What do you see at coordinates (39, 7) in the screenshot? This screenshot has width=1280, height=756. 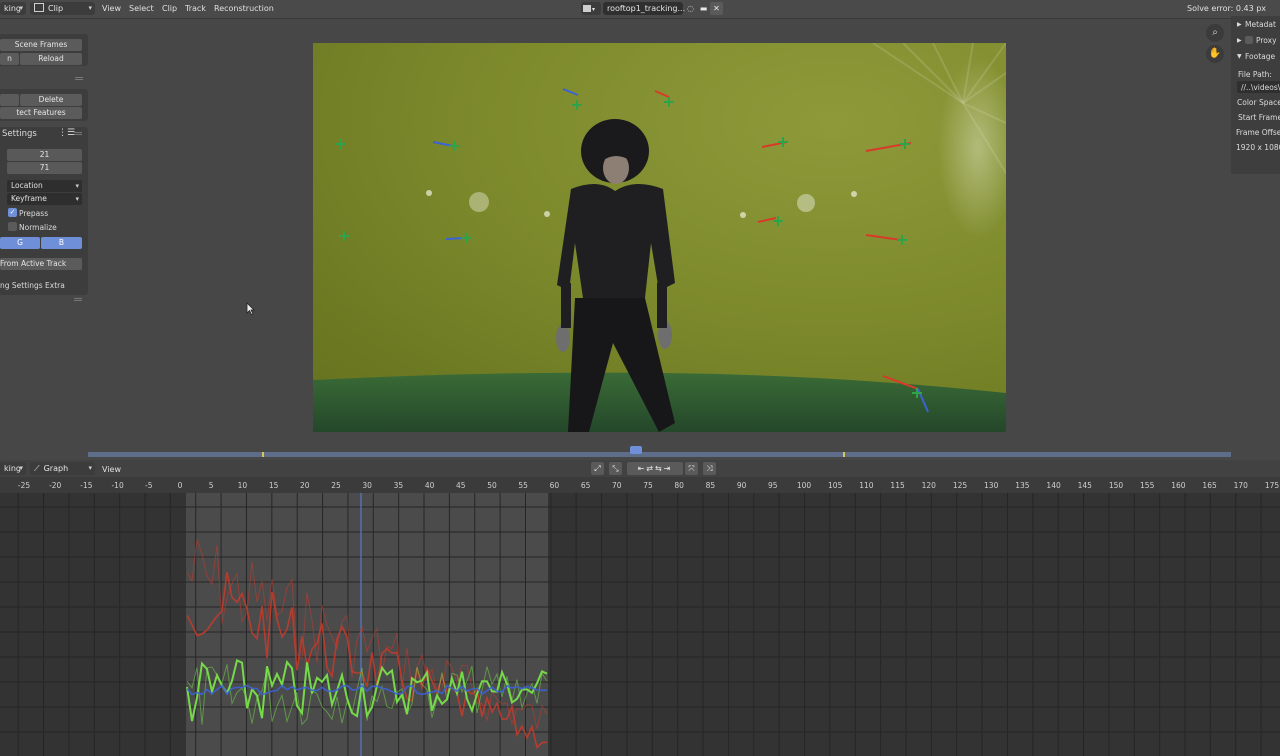 I see `clip-editor-icon` at bounding box center [39, 7].